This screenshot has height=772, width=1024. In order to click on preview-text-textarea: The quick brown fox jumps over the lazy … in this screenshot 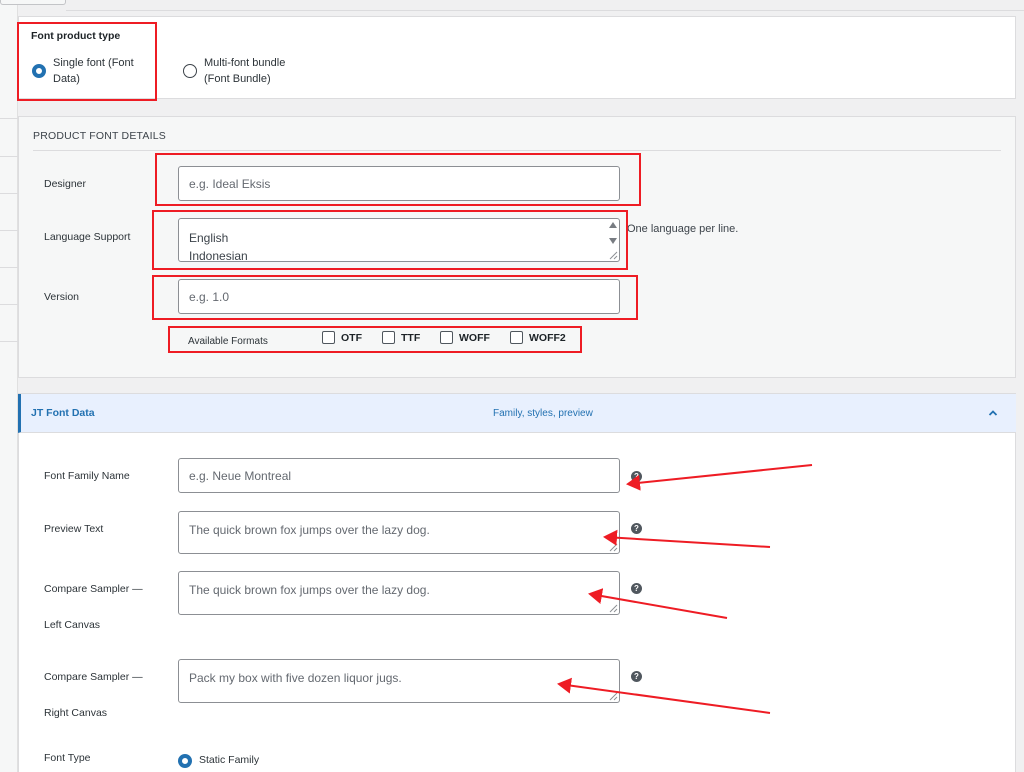, I will do `click(399, 532)`.